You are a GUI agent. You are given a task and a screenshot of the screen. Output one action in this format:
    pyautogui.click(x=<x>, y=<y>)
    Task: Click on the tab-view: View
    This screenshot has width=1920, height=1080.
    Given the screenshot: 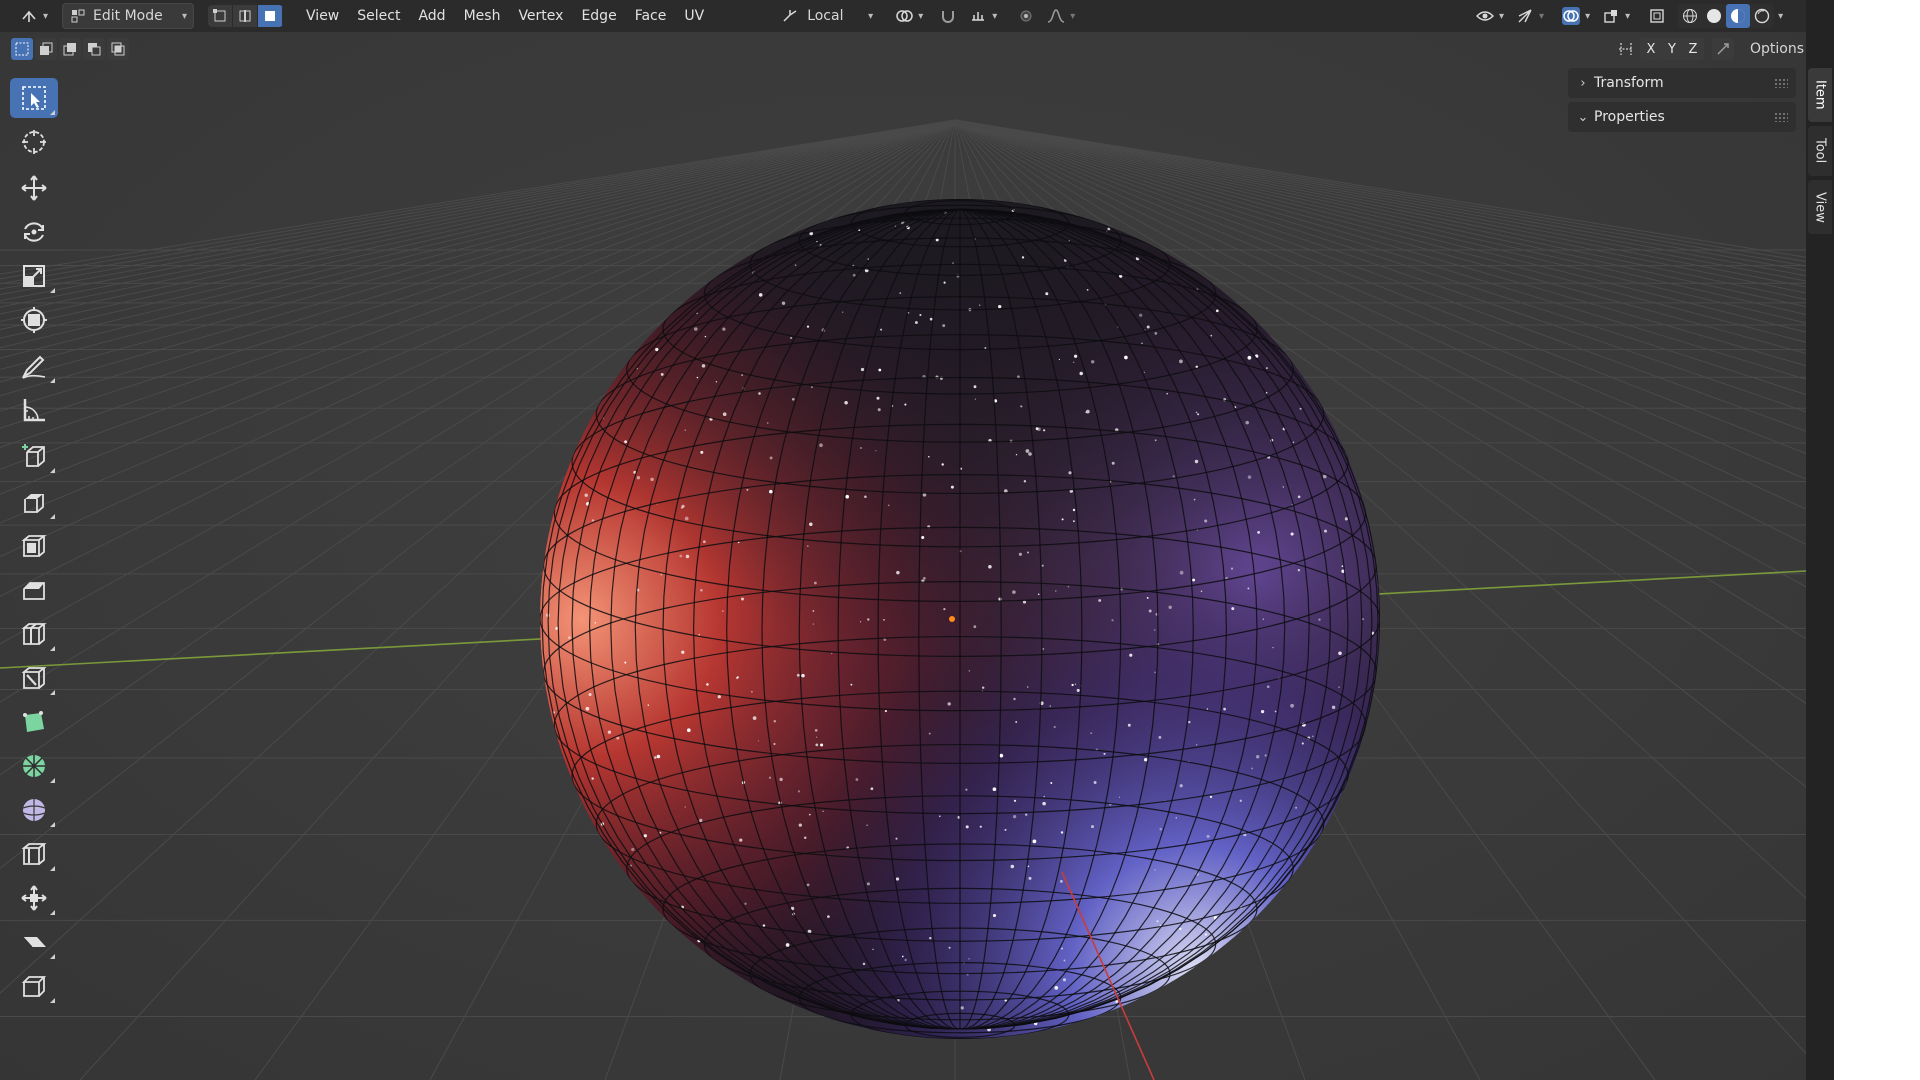 What is the action you would take?
    pyautogui.click(x=1820, y=207)
    